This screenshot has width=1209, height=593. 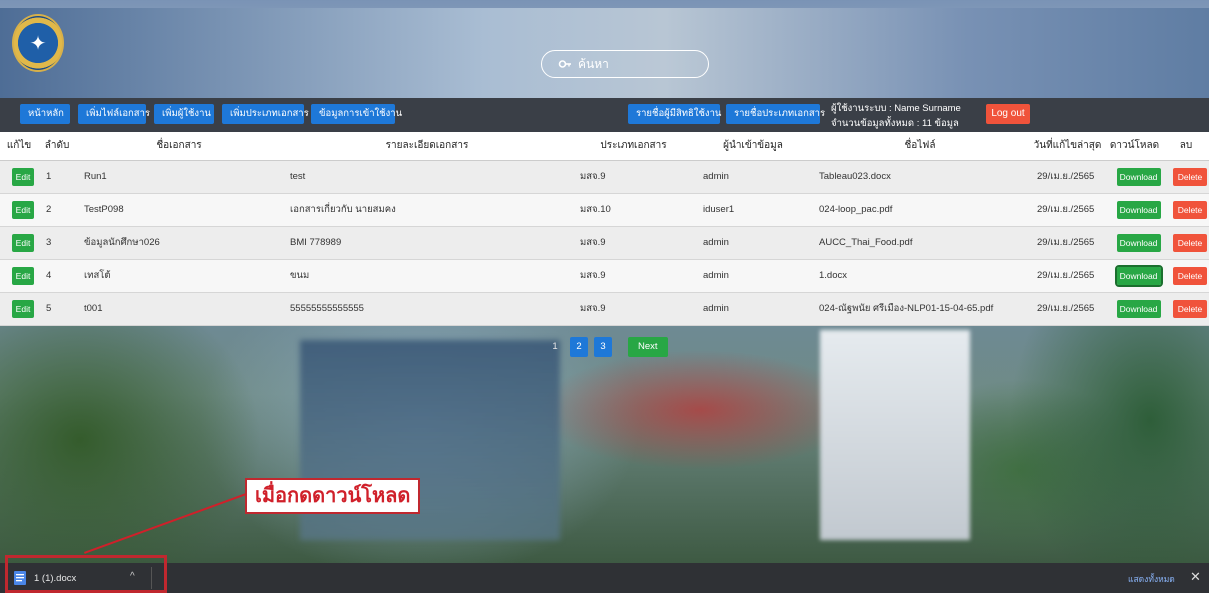 What do you see at coordinates (1008, 114) in the screenshot?
I see `logout-button: Log out` at bounding box center [1008, 114].